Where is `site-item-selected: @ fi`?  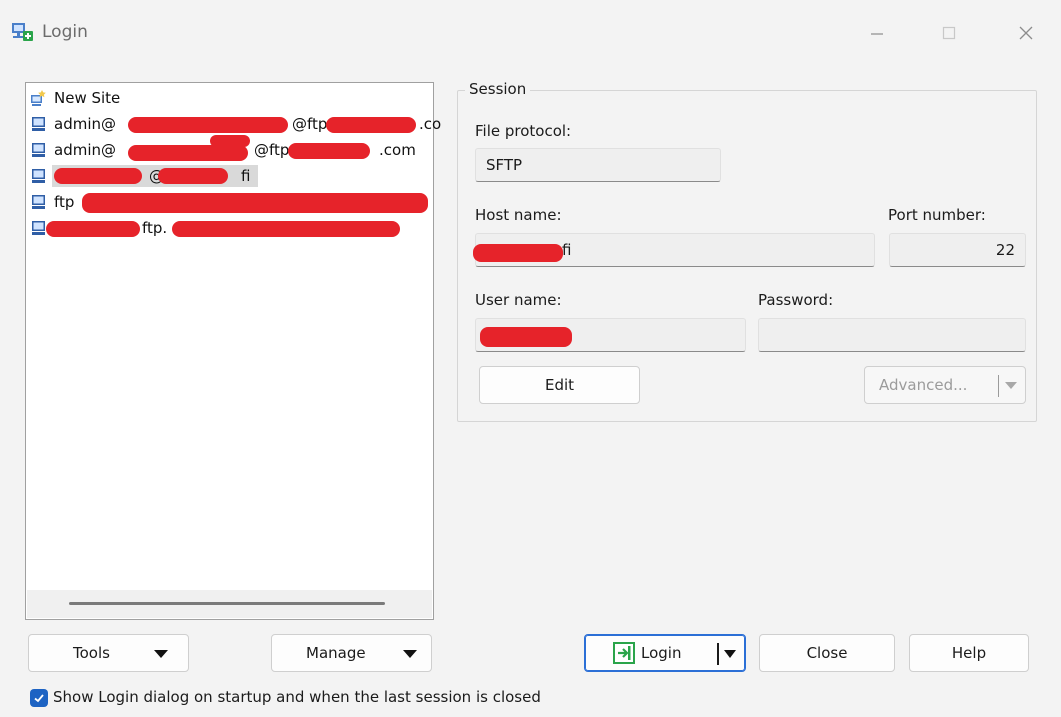
site-item-selected: @ fi is located at coordinates (145, 176).